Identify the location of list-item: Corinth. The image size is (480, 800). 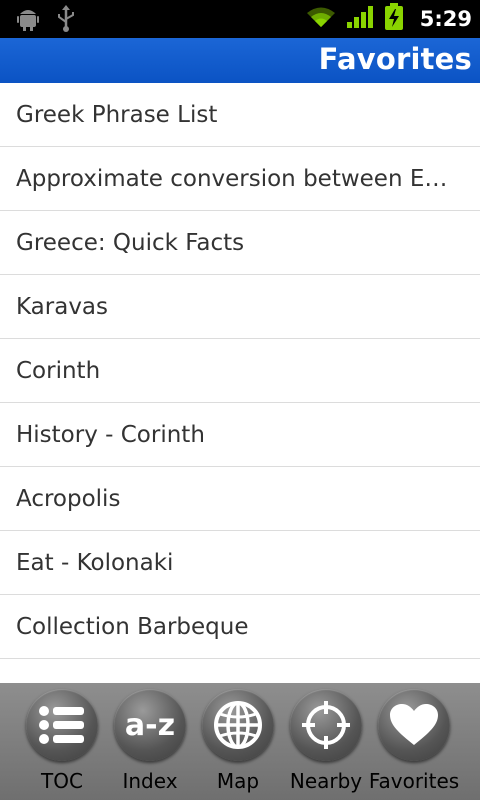
(240, 371).